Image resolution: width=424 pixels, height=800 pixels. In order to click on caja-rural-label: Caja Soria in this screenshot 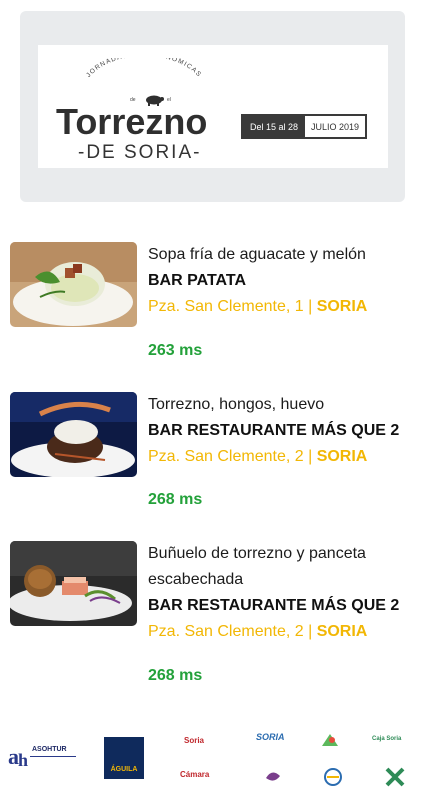, I will do `click(387, 739)`.